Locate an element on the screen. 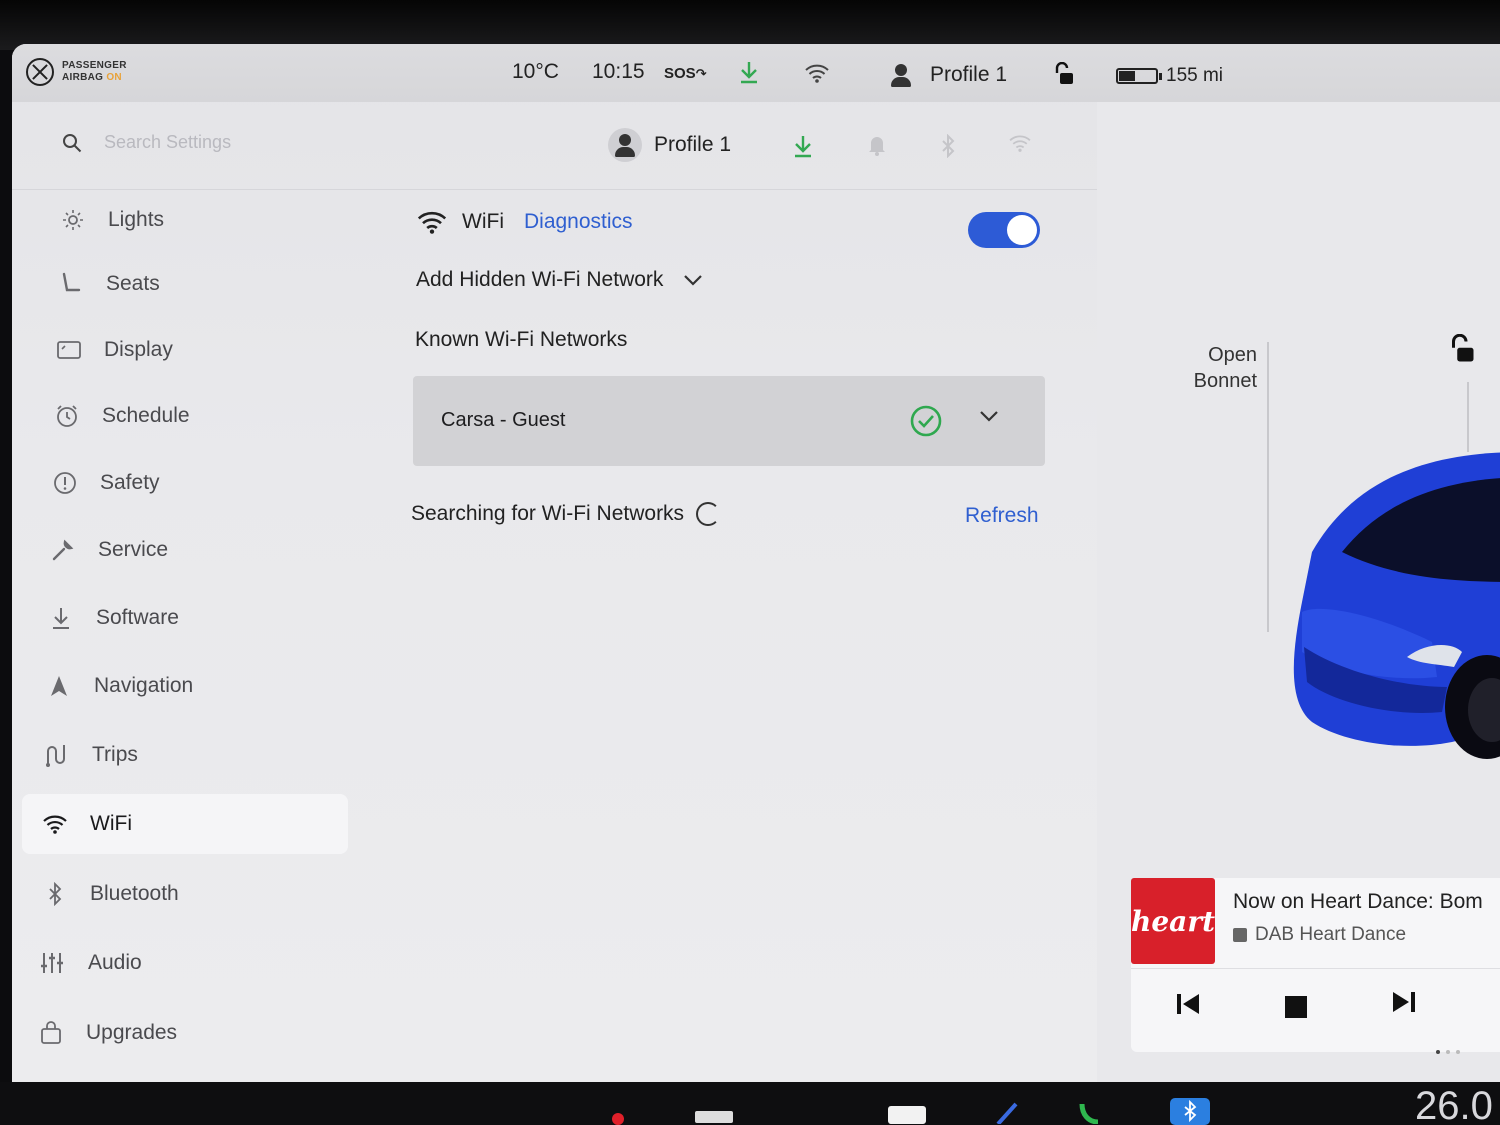  sos-indicator: SOS↷ is located at coordinates (685, 73).